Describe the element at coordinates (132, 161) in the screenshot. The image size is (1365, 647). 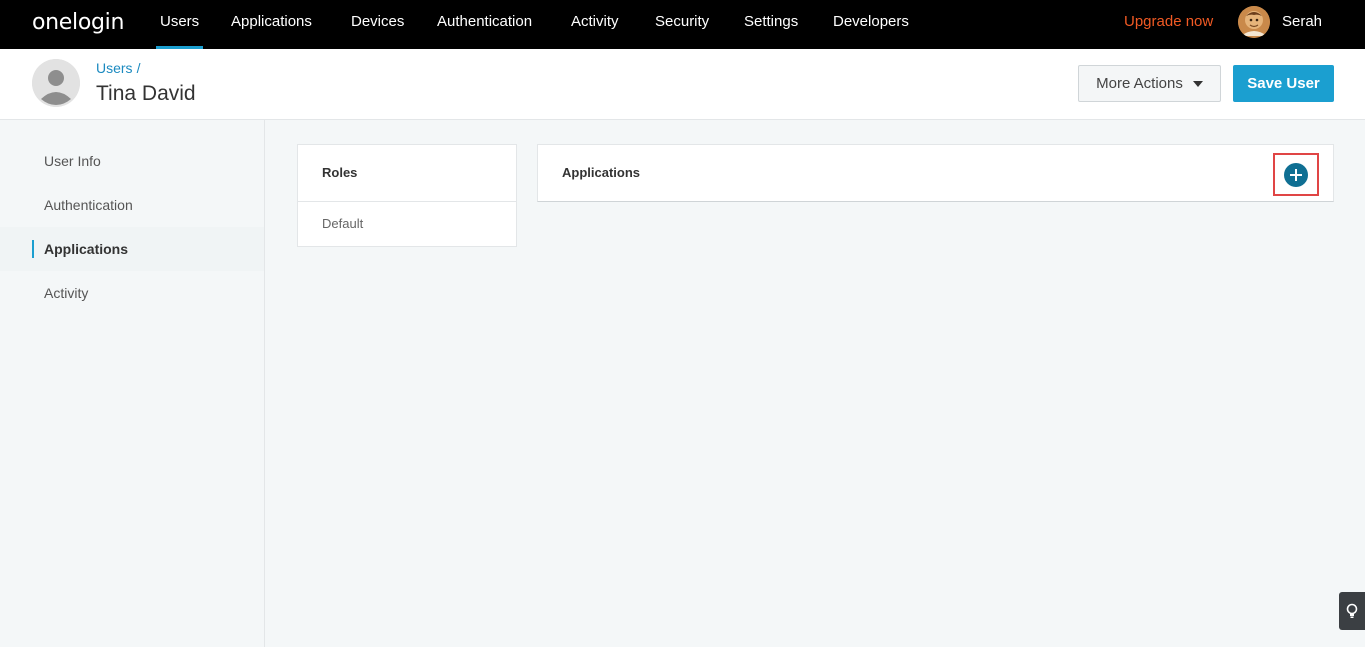
I see `sidebar-item-user-info: User Info` at that location.